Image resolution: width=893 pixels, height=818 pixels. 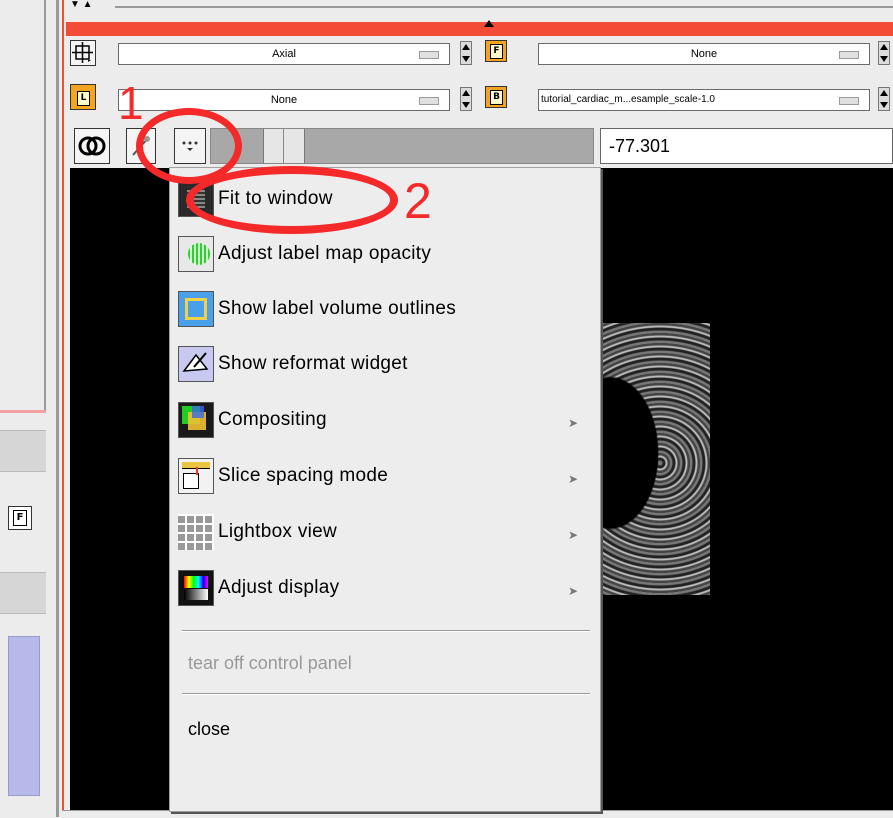 I want to click on menu-item-reformat-widget: Show reformat widget, so click(x=383, y=364).